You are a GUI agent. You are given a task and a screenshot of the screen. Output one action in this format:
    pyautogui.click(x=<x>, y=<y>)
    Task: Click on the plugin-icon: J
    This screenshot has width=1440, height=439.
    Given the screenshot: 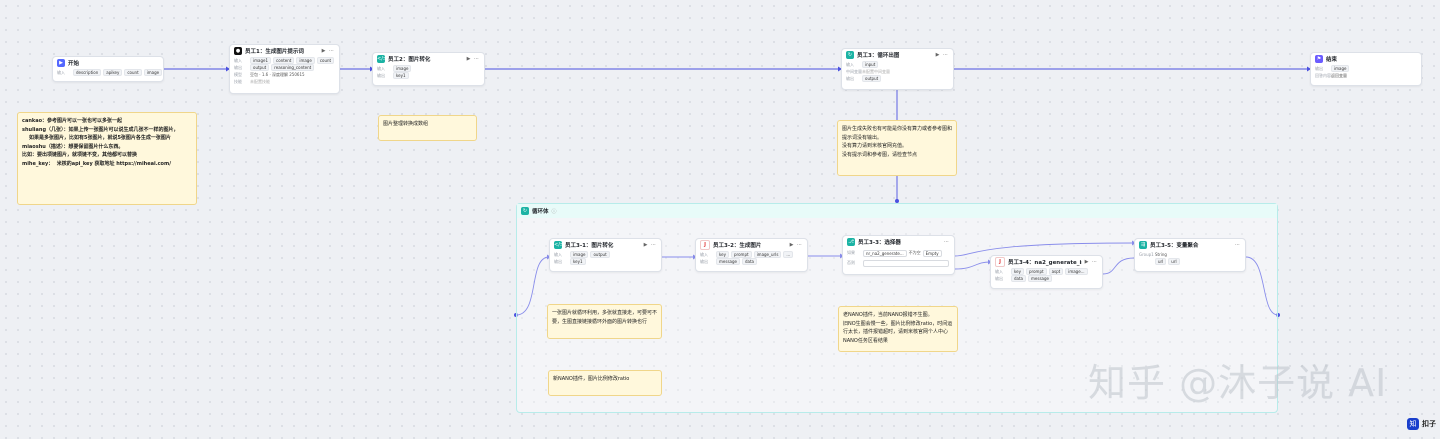 What is the action you would take?
    pyautogui.click(x=1000, y=262)
    